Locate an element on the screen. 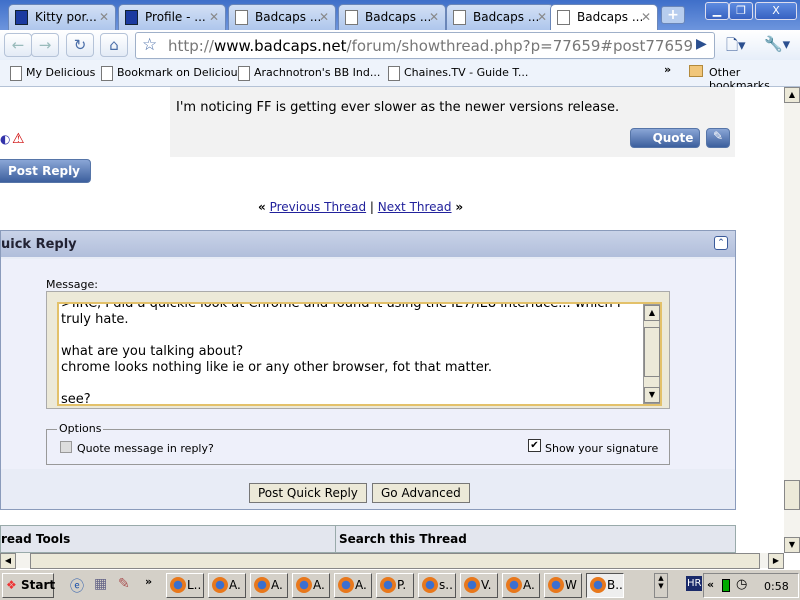  taskbar-chrome-active: B.. is located at coordinates (605, 585).